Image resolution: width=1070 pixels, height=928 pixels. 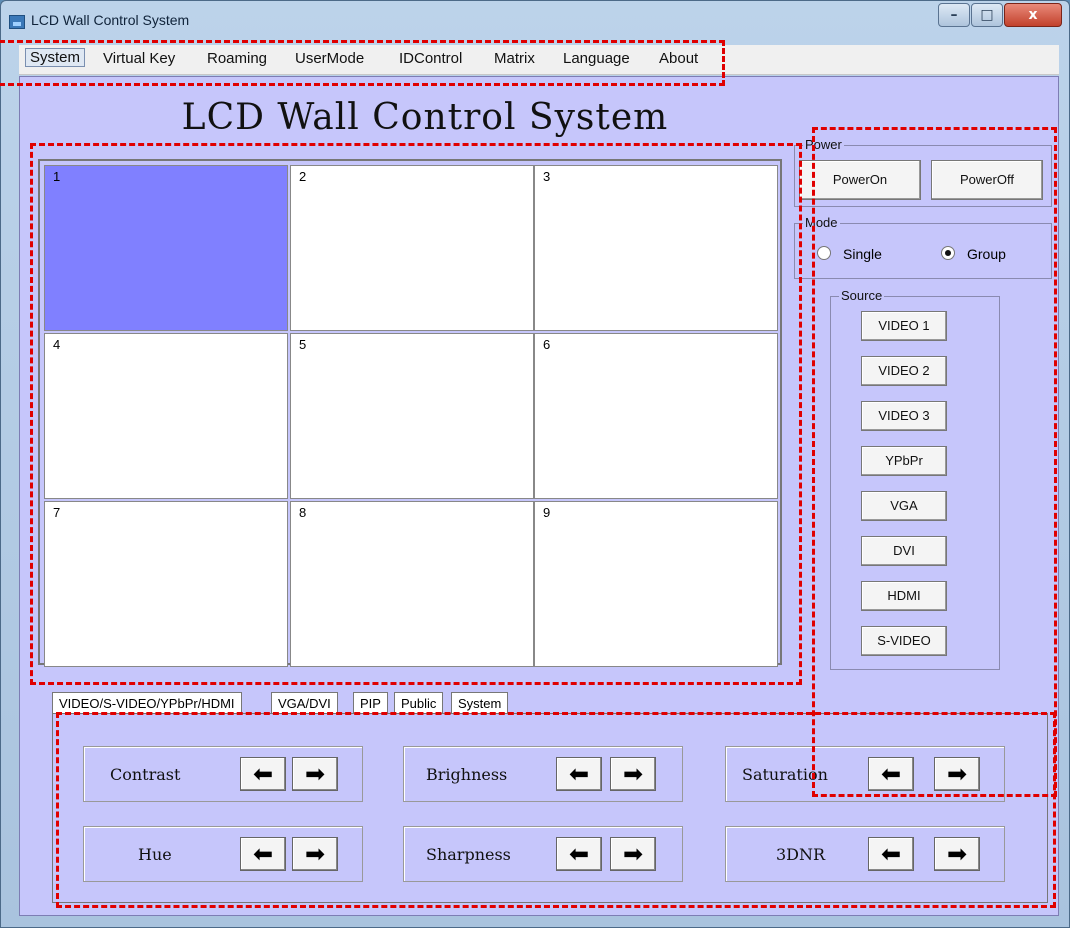 What do you see at coordinates (954, 15) in the screenshot?
I see `minimize-icon: –` at bounding box center [954, 15].